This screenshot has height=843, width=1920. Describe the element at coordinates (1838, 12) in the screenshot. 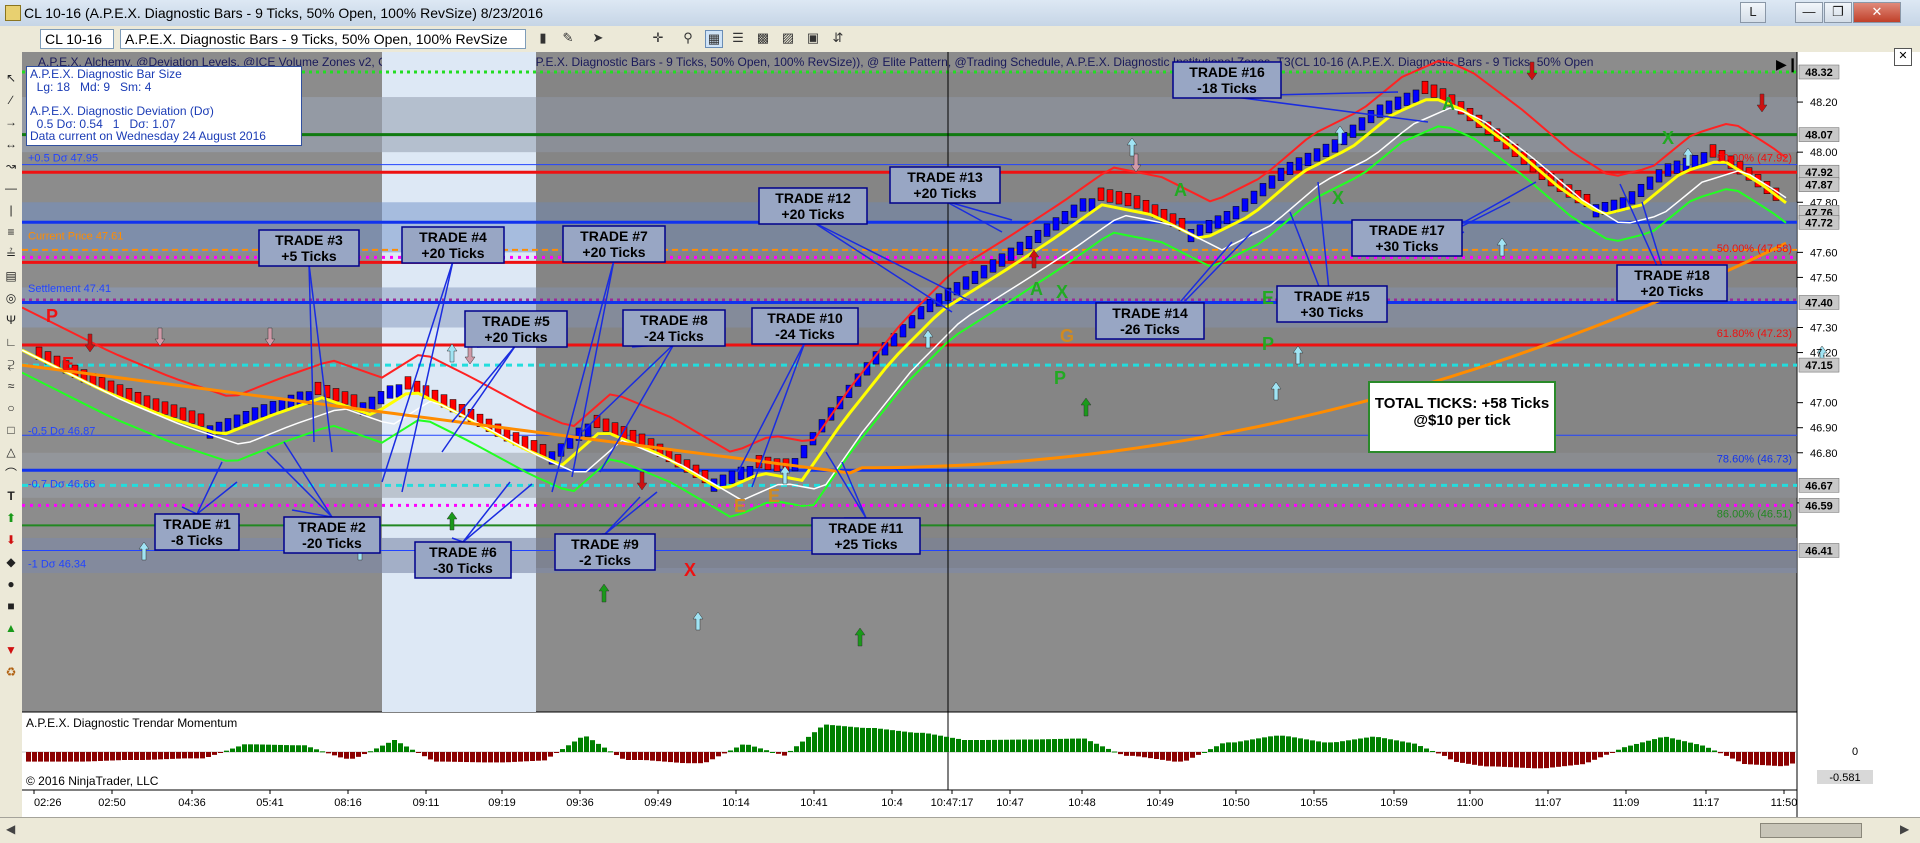

I see `maximize-button: ❐` at that location.